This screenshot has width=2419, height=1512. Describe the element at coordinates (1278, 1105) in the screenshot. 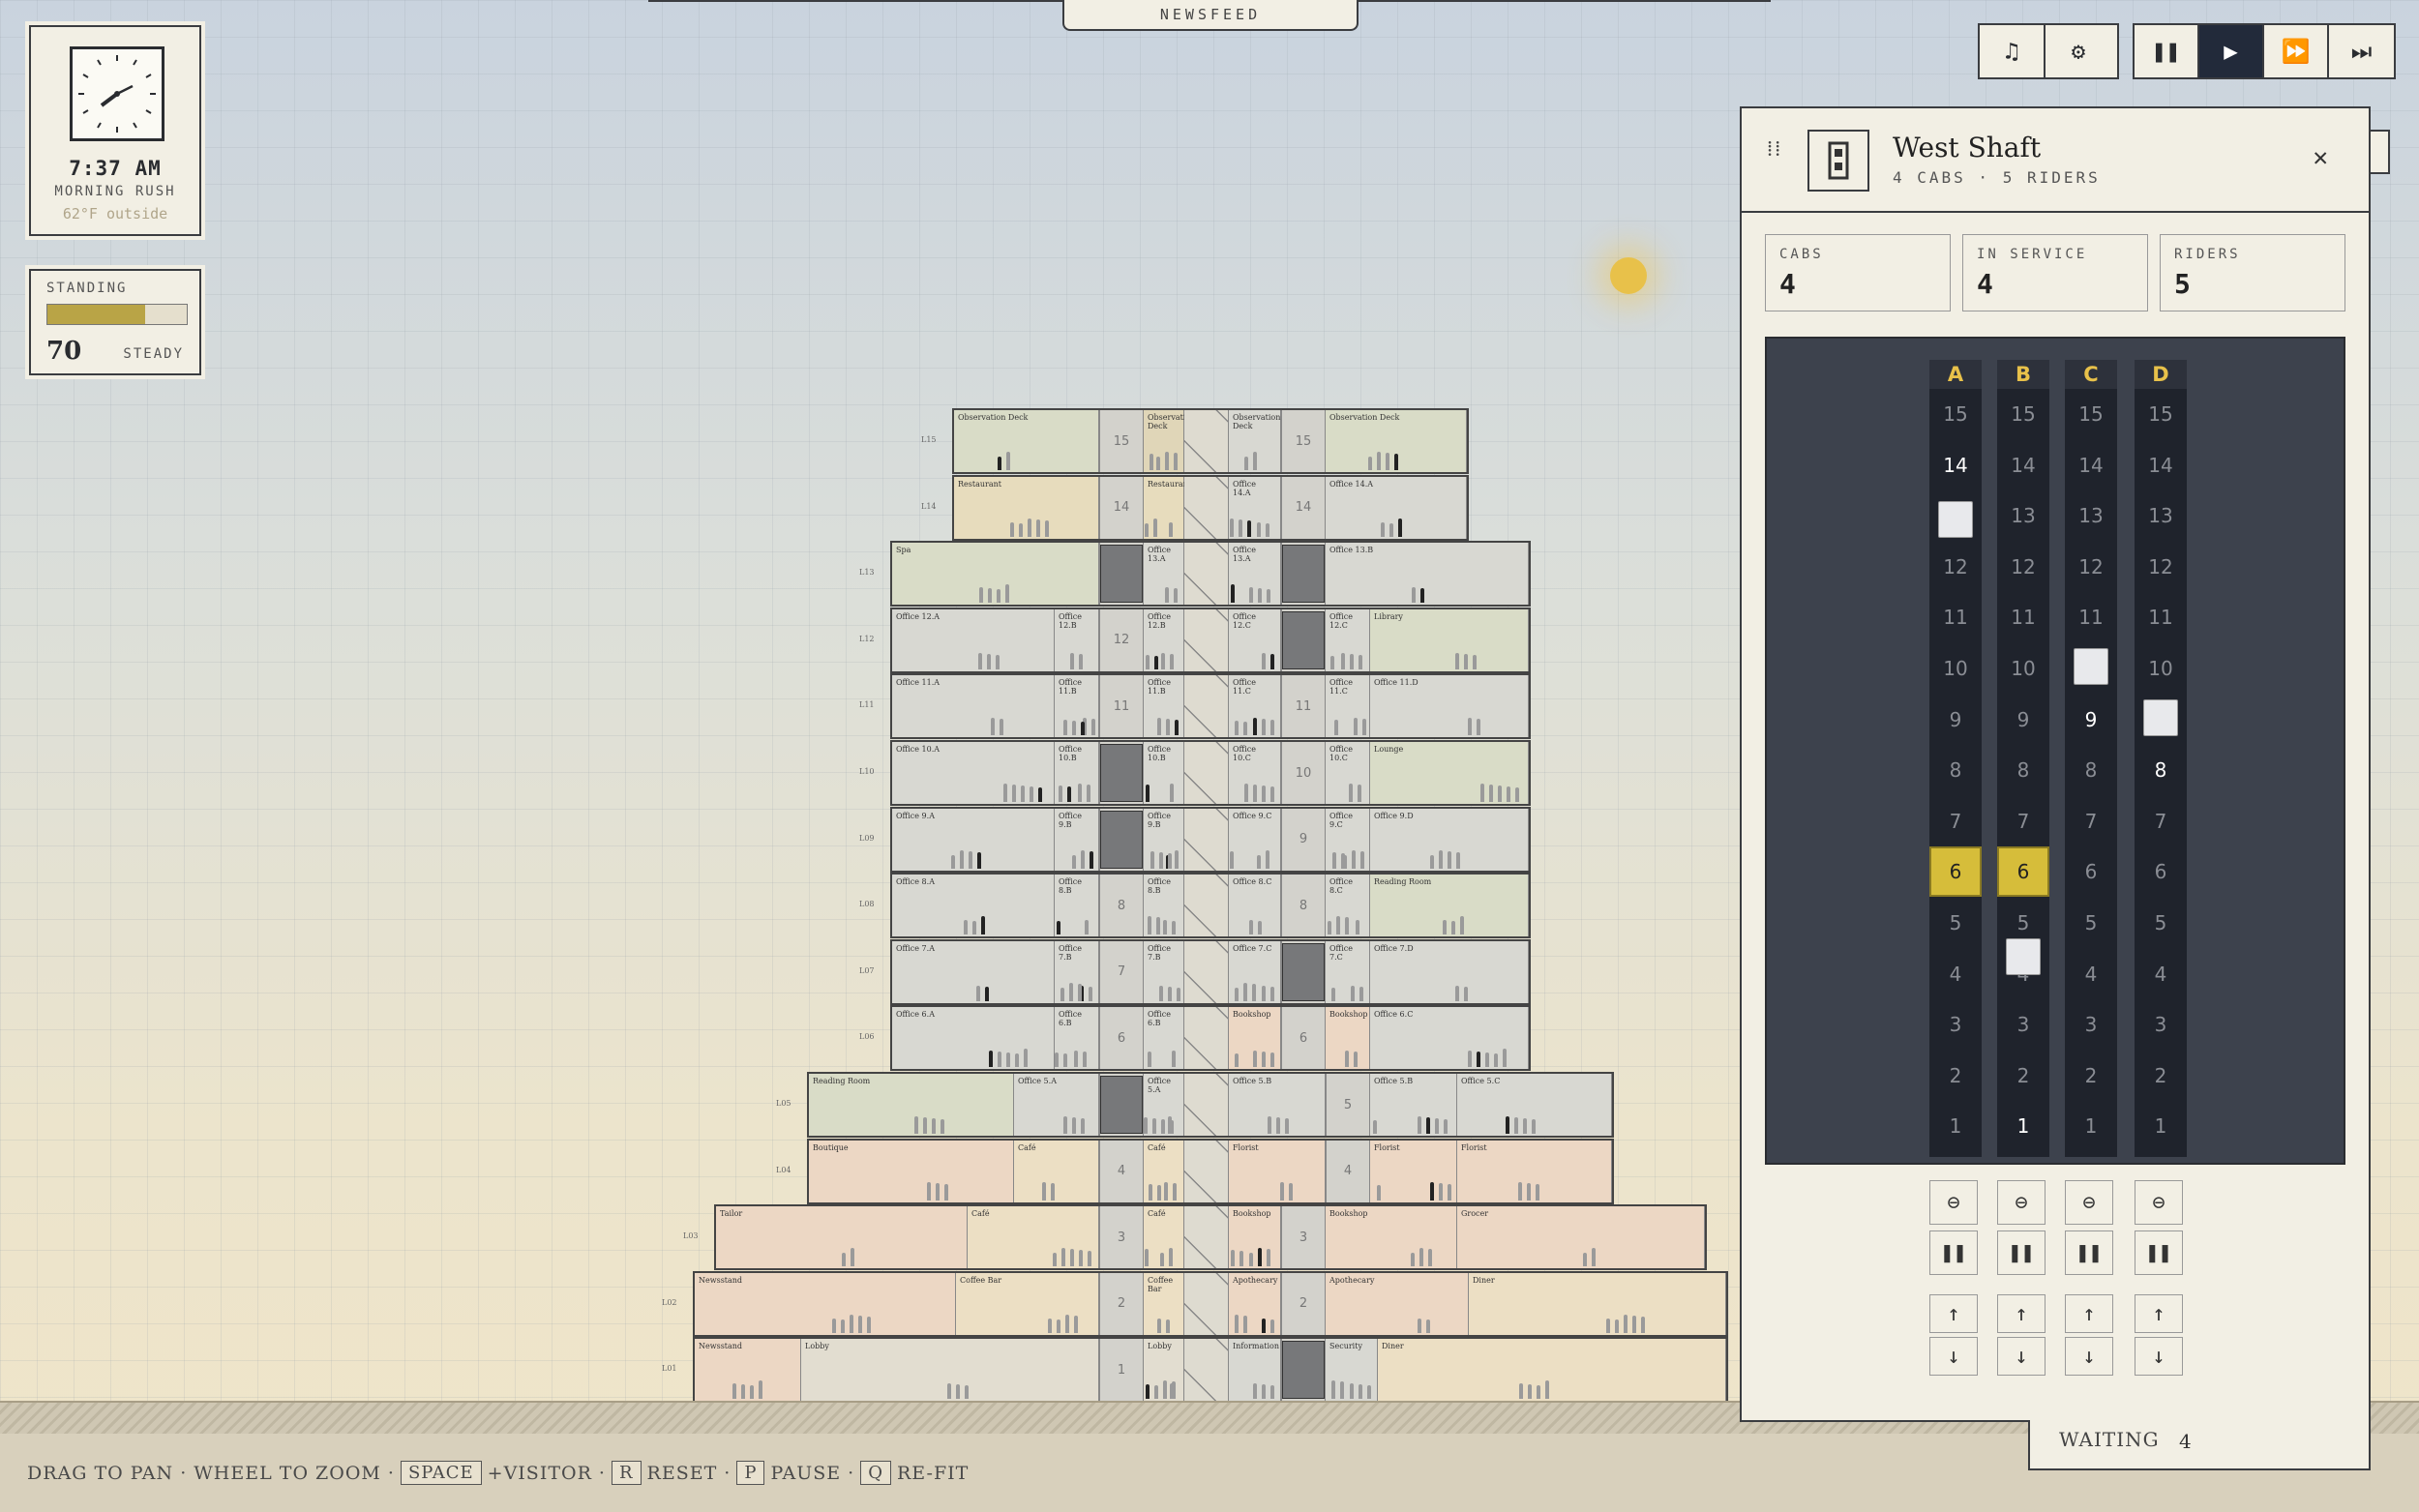

I see `room: Office 5.B` at that location.